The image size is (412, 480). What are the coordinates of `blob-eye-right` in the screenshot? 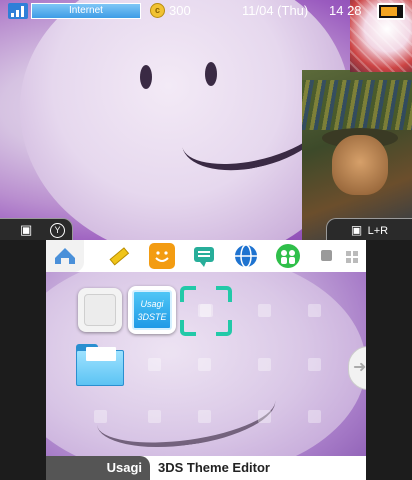 It's located at (211, 74).